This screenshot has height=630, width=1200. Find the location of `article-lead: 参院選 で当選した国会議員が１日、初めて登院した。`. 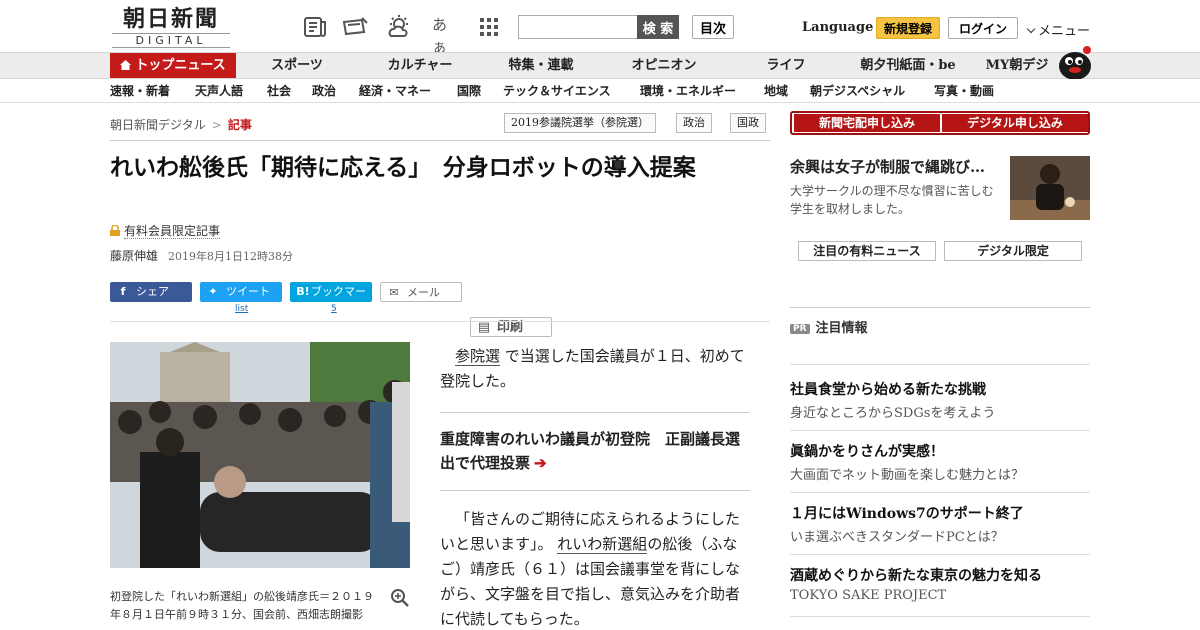

article-lead: 参院選 で当選した国会議員が１日、初めて登院した。 is located at coordinates (596, 369).